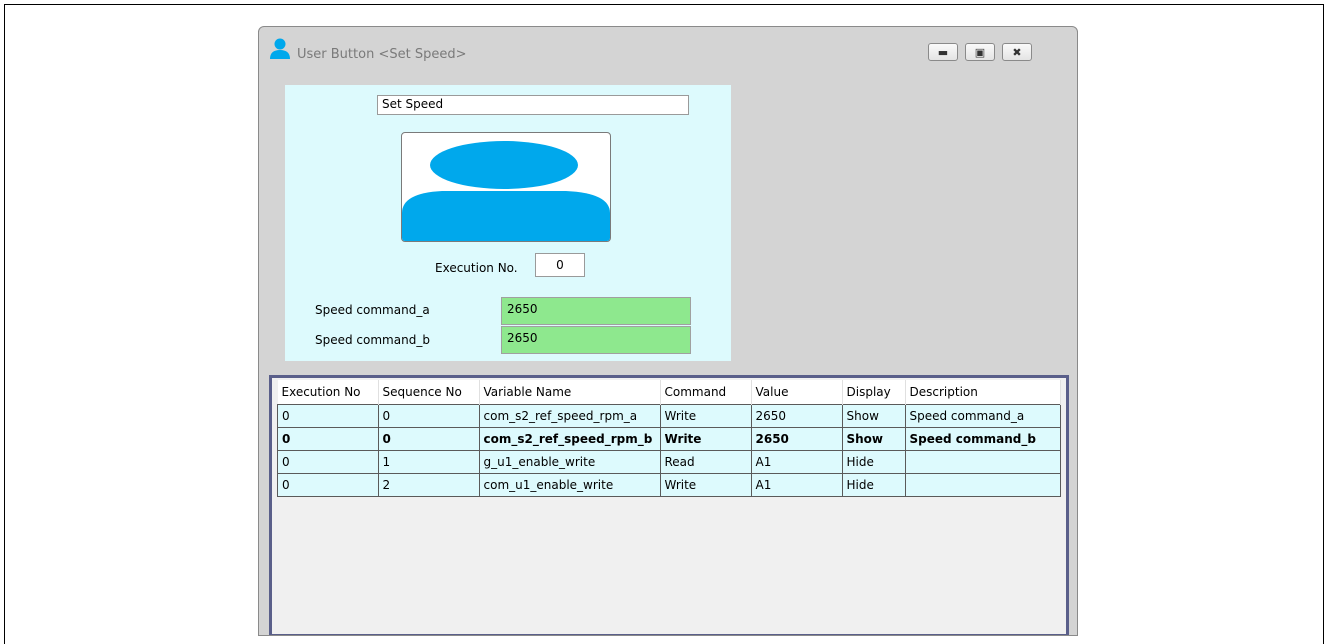 The image size is (1328, 644). What do you see at coordinates (372, 340) in the screenshot?
I see `param-label: Speed command_b` at bounding box center [372, 340].